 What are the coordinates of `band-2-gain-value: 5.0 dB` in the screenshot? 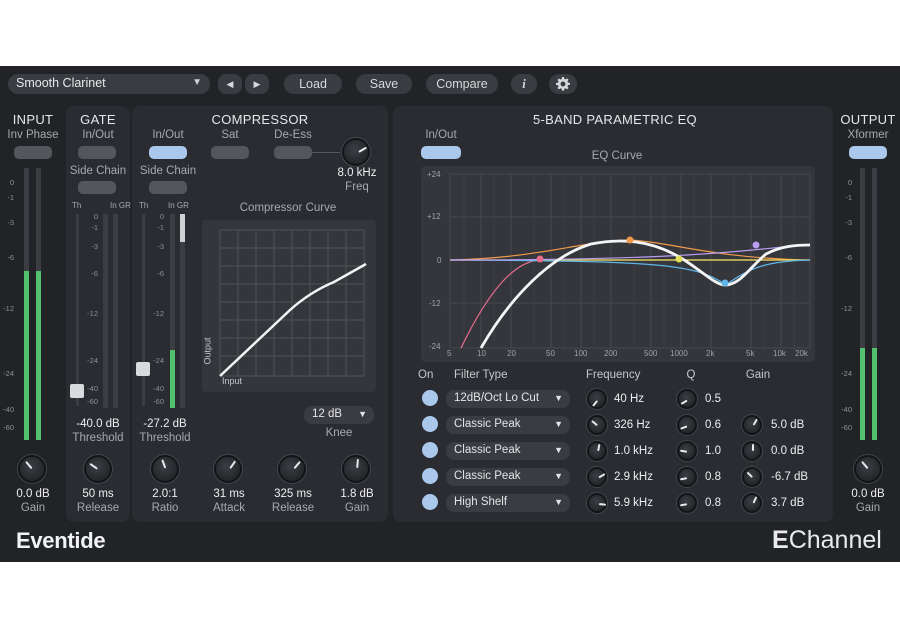 It's located at (788, 425).